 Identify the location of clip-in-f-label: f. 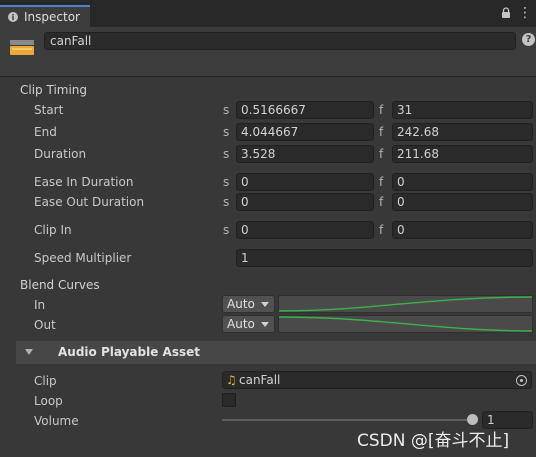
(381, 230).